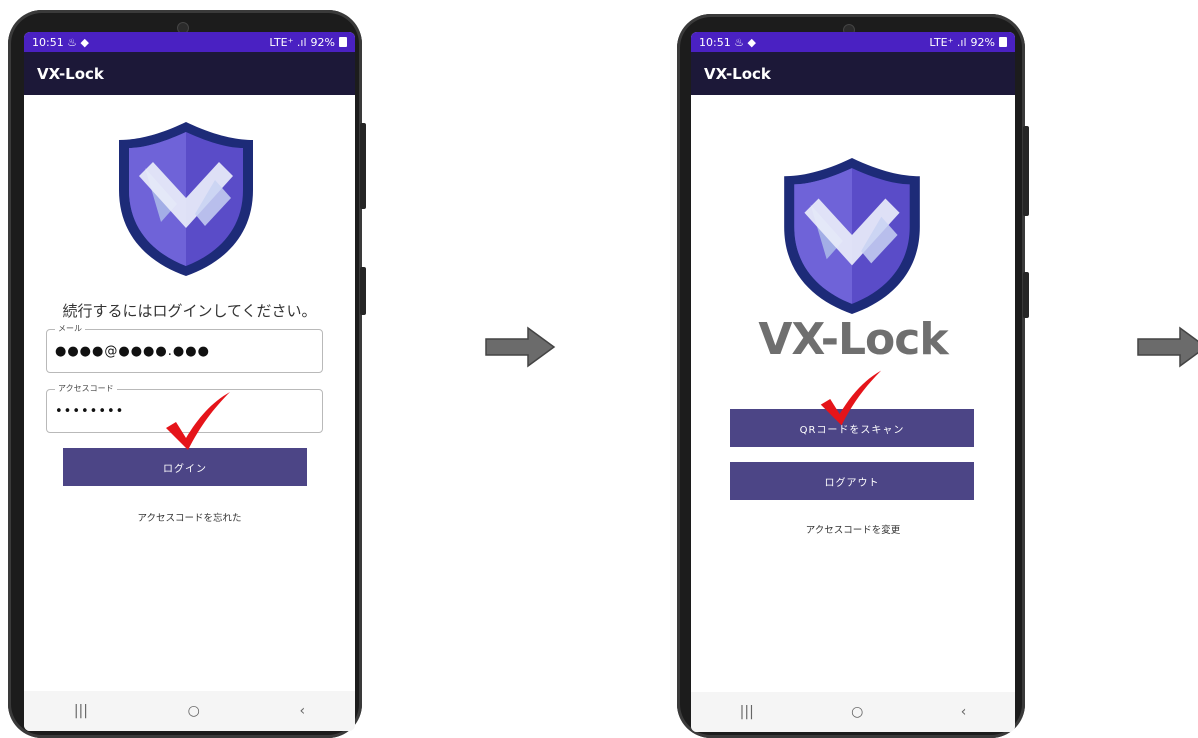  Describe the element at coordinates (853, 529) in the screenshot. I see `change-access-code-link: アクセスコードを変更` at that location.